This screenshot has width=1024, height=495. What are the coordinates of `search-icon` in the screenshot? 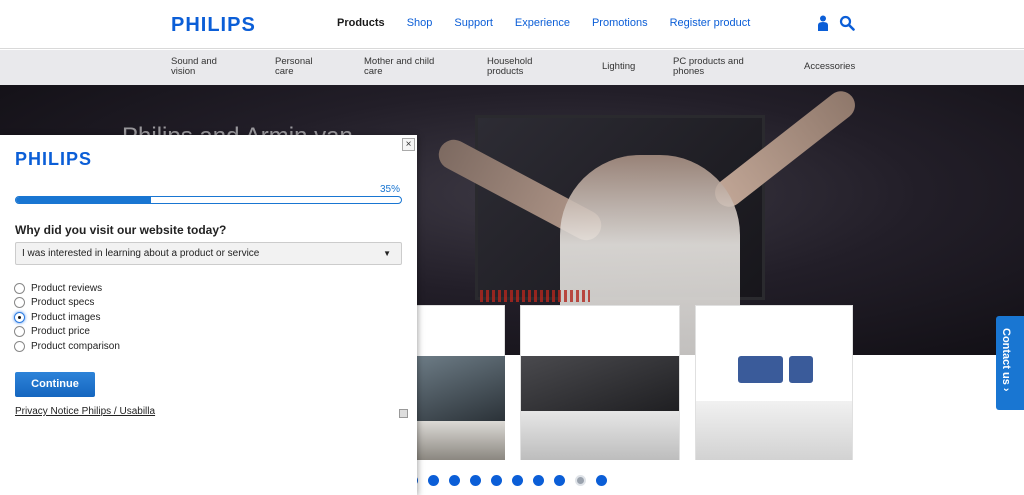 It's located at (847, 23).